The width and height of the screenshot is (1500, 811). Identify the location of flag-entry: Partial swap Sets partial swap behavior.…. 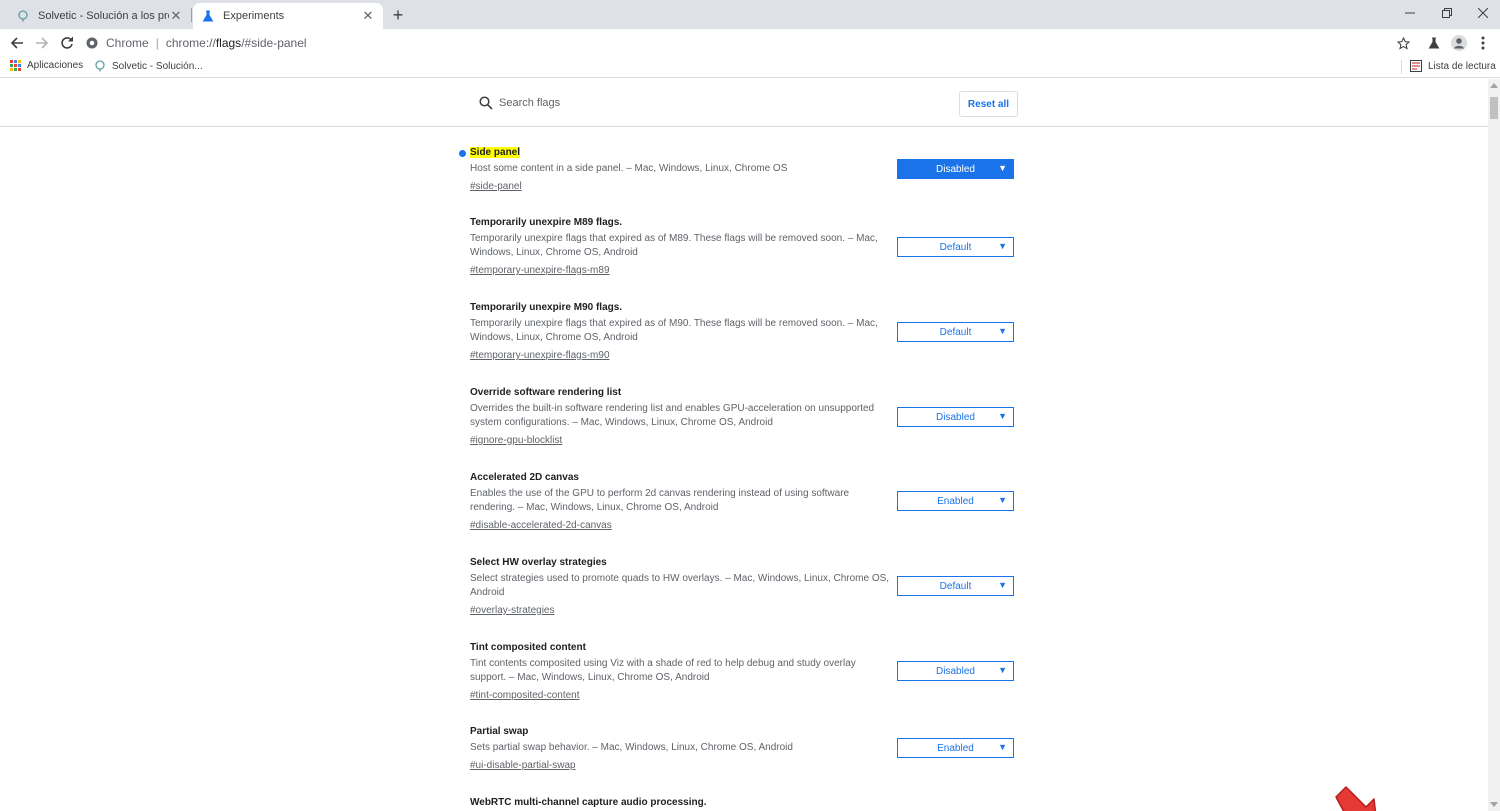
(745, 749).